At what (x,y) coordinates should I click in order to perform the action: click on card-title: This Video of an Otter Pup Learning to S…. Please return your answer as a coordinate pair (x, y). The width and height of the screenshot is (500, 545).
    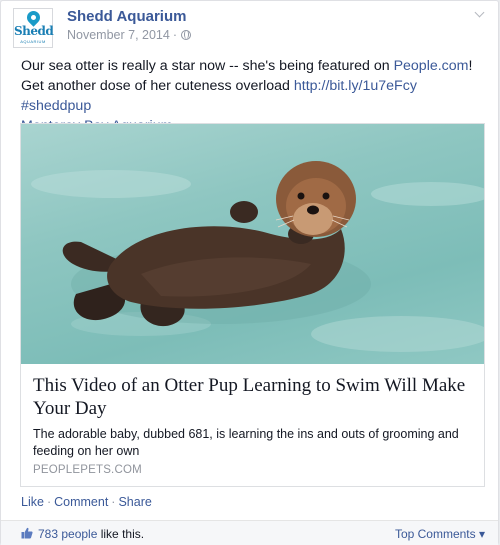
    Looking at the image, I should click on (253, 397).